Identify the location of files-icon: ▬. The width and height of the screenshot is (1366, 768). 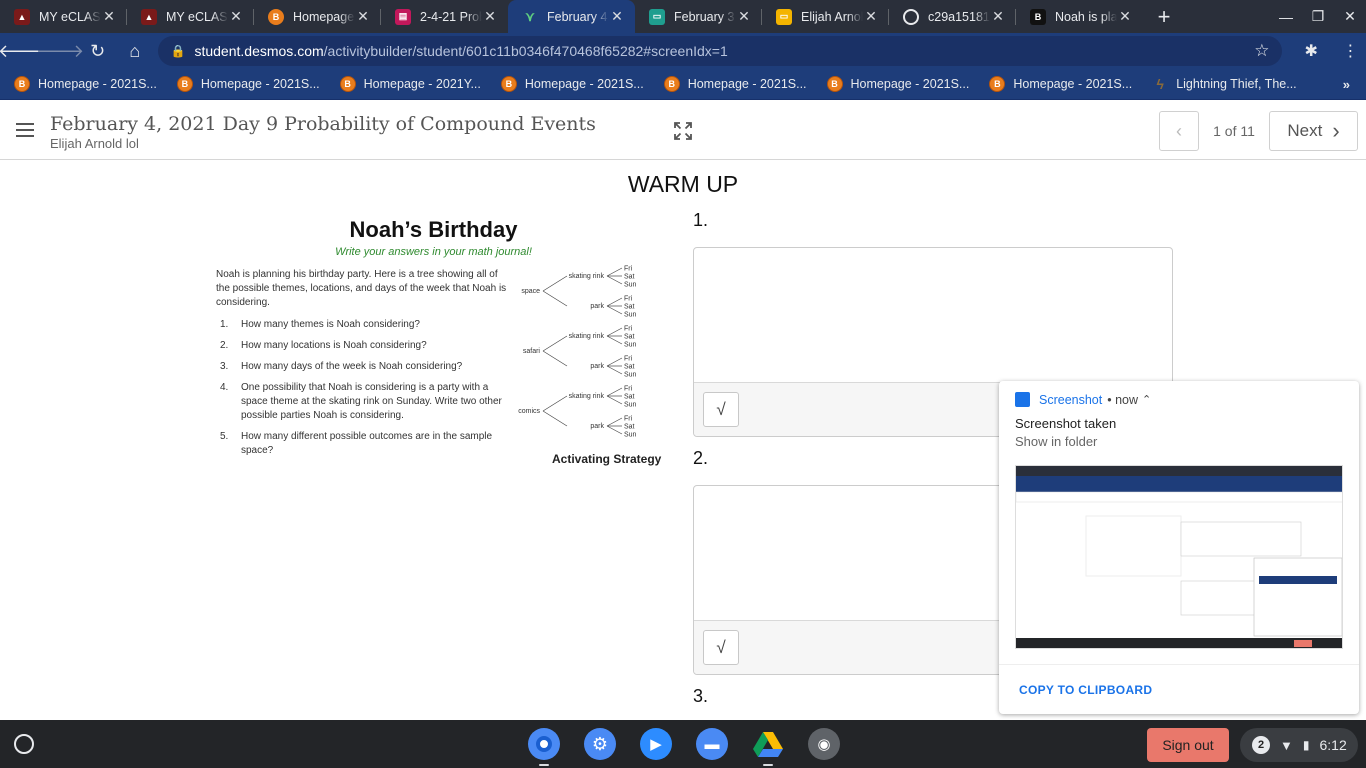
(712, 744).